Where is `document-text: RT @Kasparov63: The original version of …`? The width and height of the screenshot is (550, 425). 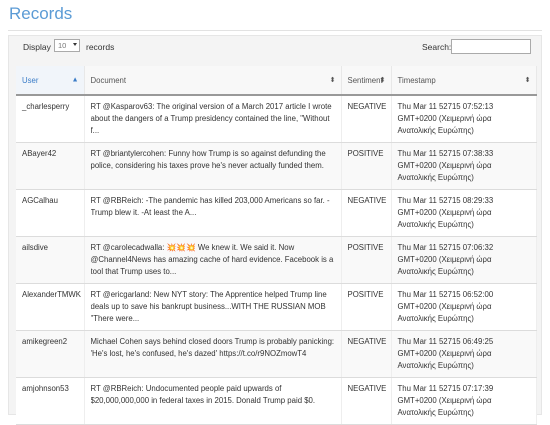 document-text: RT @Kasparov63: The original version of … is located at coordinates (211, 118).